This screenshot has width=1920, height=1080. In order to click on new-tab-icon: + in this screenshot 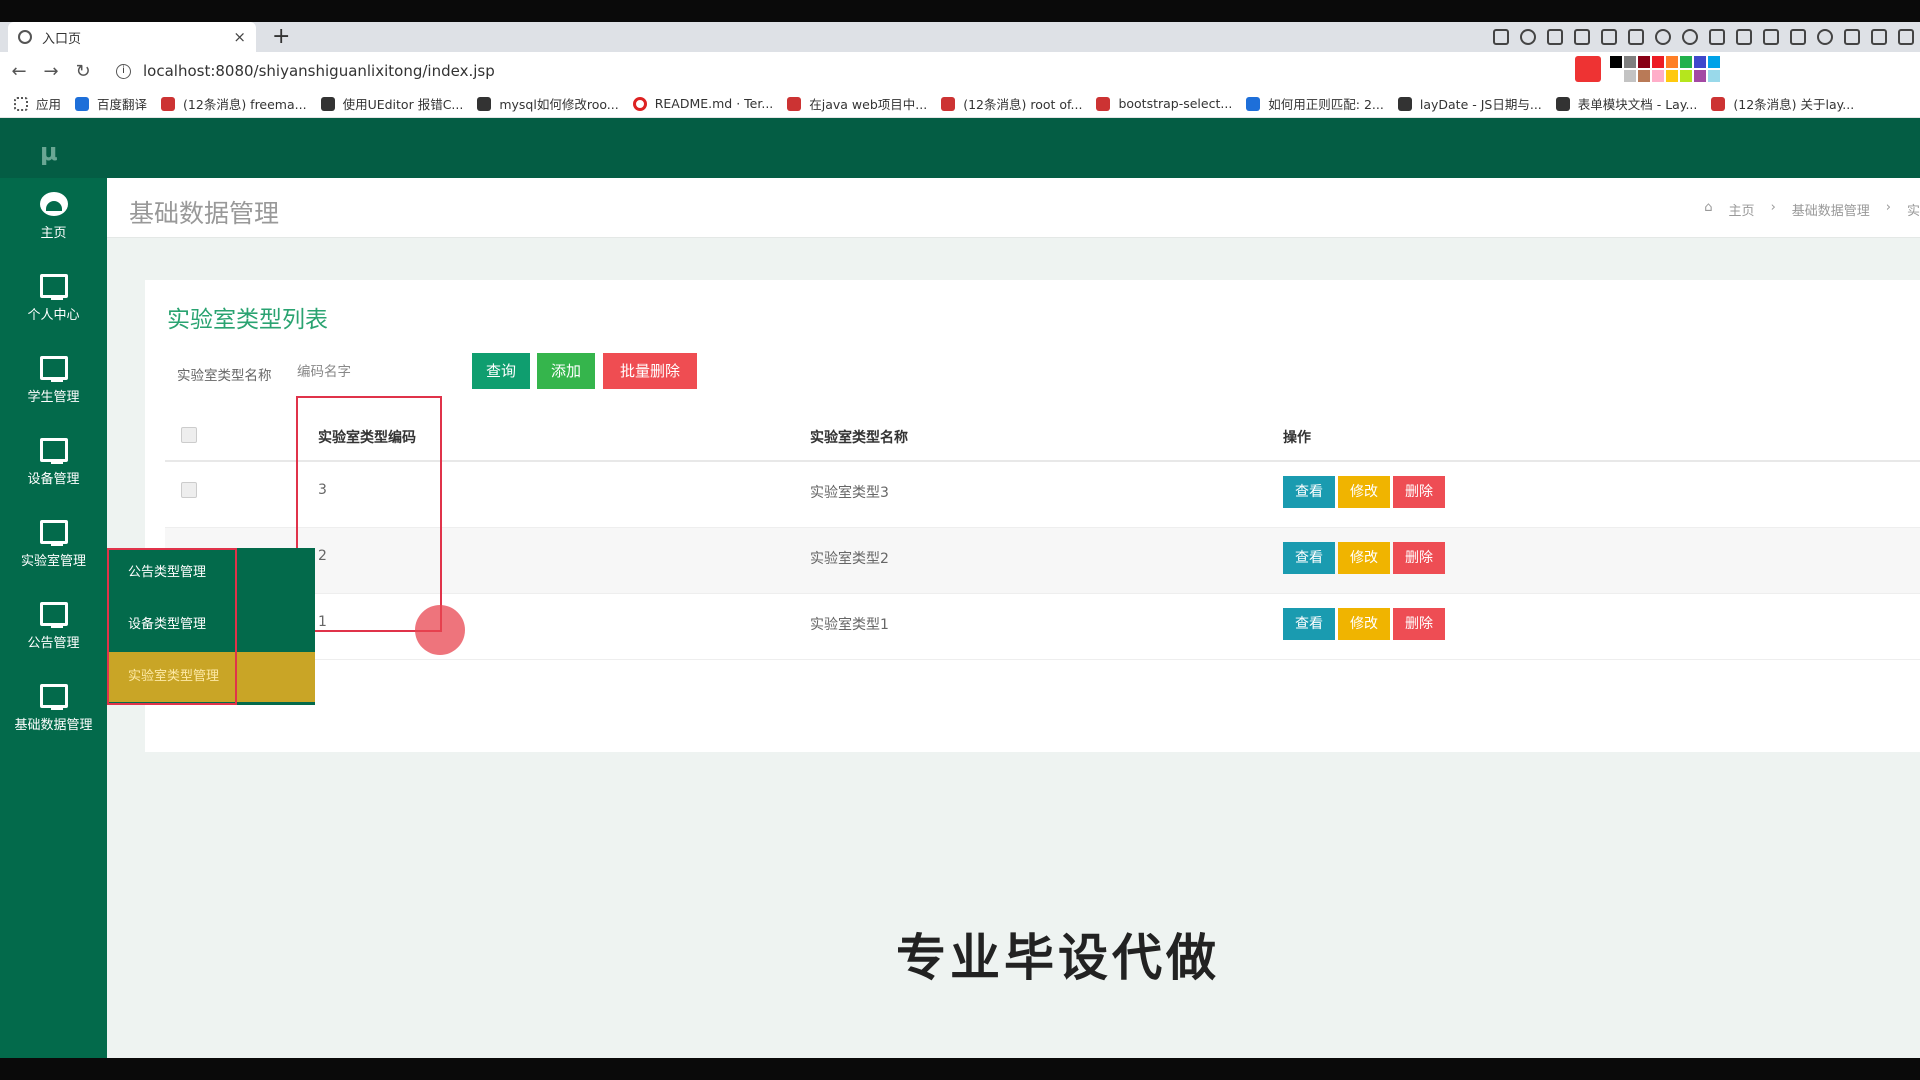, I will do `click(281, 36)`.